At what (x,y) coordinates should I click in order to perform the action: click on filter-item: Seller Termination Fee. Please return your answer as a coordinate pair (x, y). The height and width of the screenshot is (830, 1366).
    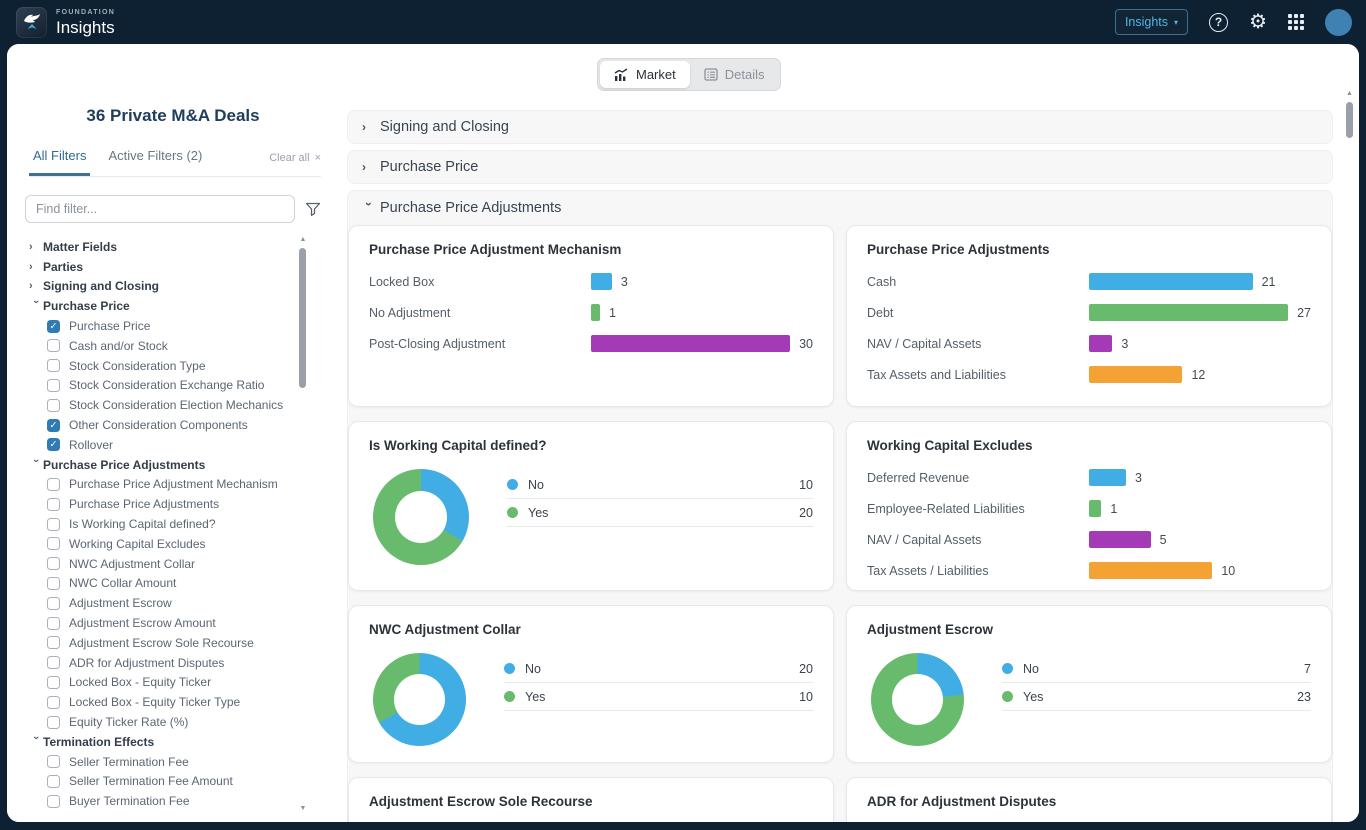
    Looking at the image, I should click on (184, 762).